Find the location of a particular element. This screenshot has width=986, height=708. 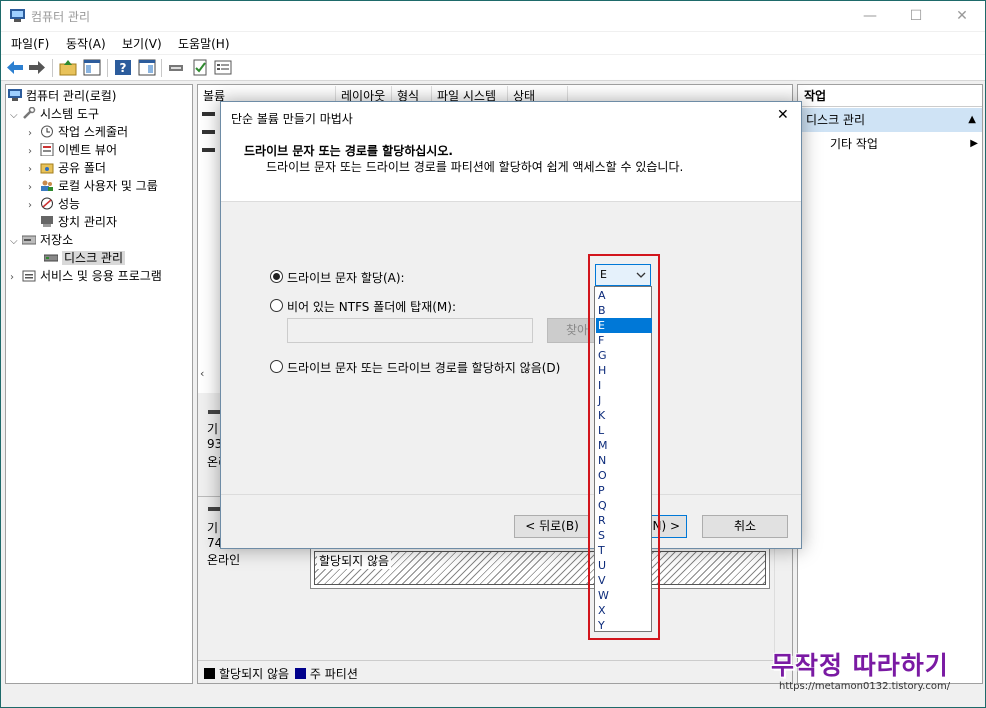

drive-letter-option: U is located at coordinates (624, 565).